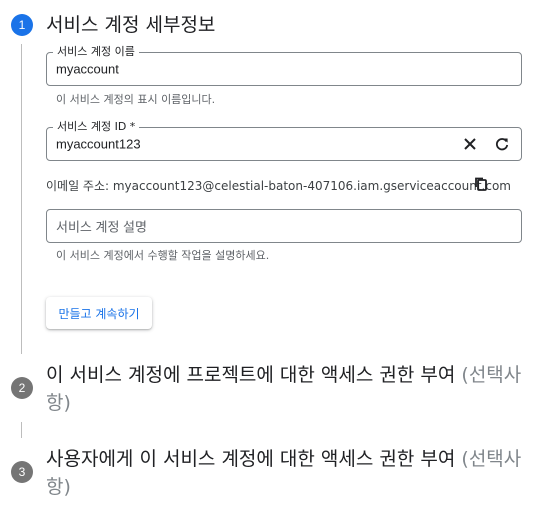 The height and width of the screenshot is (519, 557). I want to click on step-2-title-text: 이 서비스 계정에 프로젝트에 대한 액세스 권한 부여, so click(254, 375).